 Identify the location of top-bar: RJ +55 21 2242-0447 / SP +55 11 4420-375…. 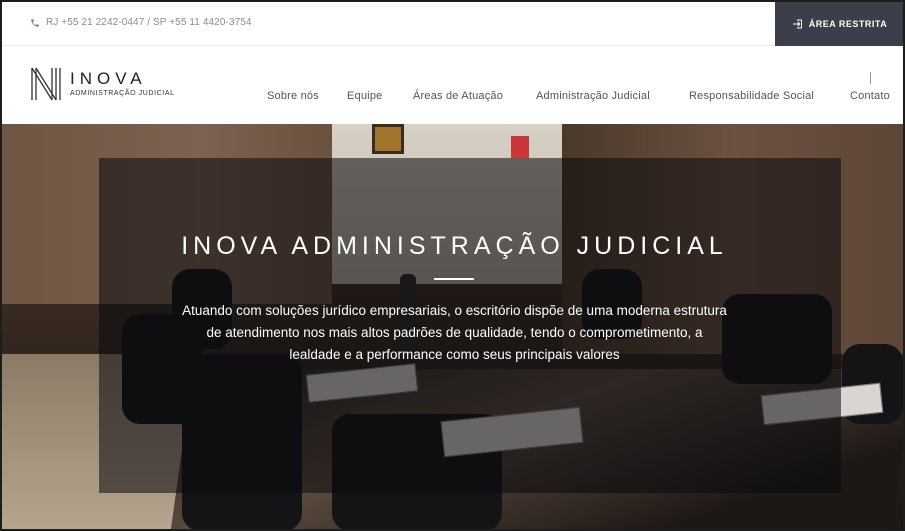
(452, 24).